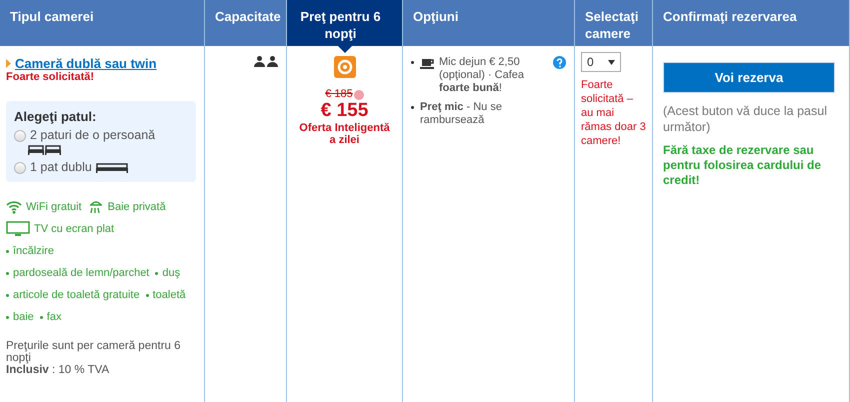 This screenshot has height=402, width=850. What do you see at coordinates (76, 295) in the screenshot?
I see `facility-label: articole de toaletă gratuite` at bounding box center [76, 295].